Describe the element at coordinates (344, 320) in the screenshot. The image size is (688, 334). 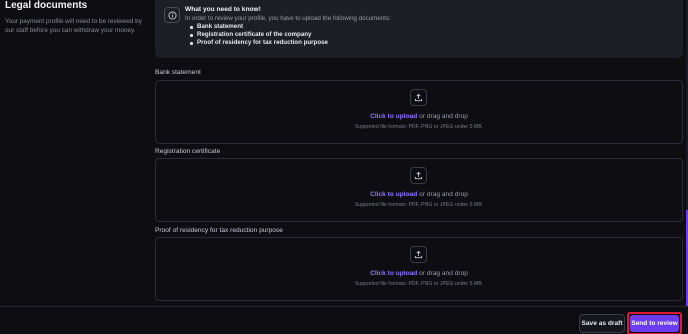
I see `footer-bar: Save as draft Send to review` at that location.